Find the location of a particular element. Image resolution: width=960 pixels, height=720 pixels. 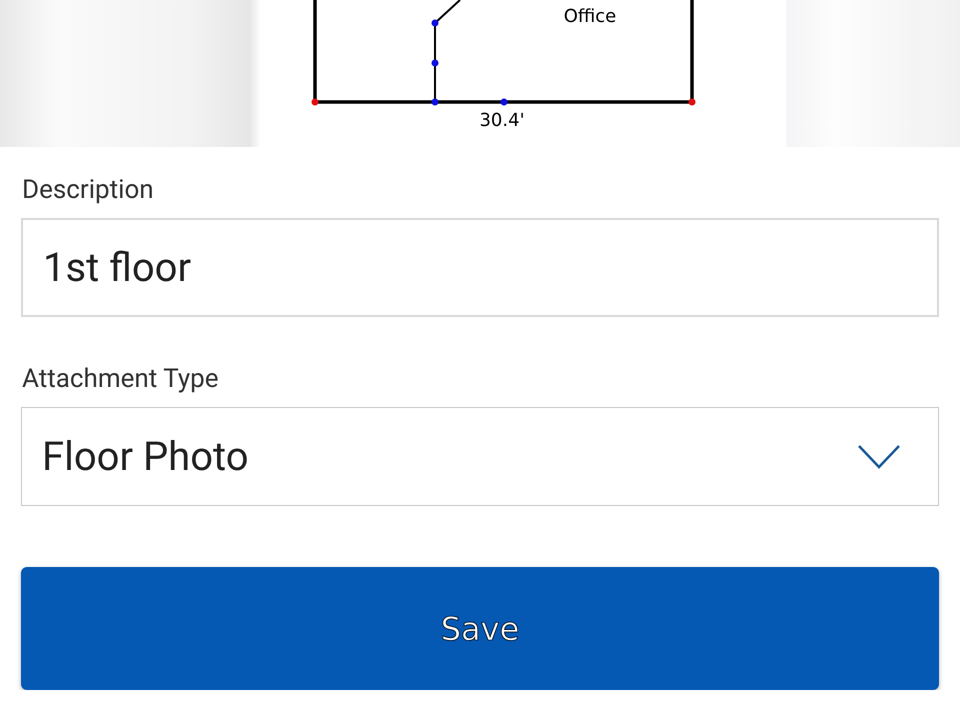

field-label: Description is located at coordinates (88, 190).